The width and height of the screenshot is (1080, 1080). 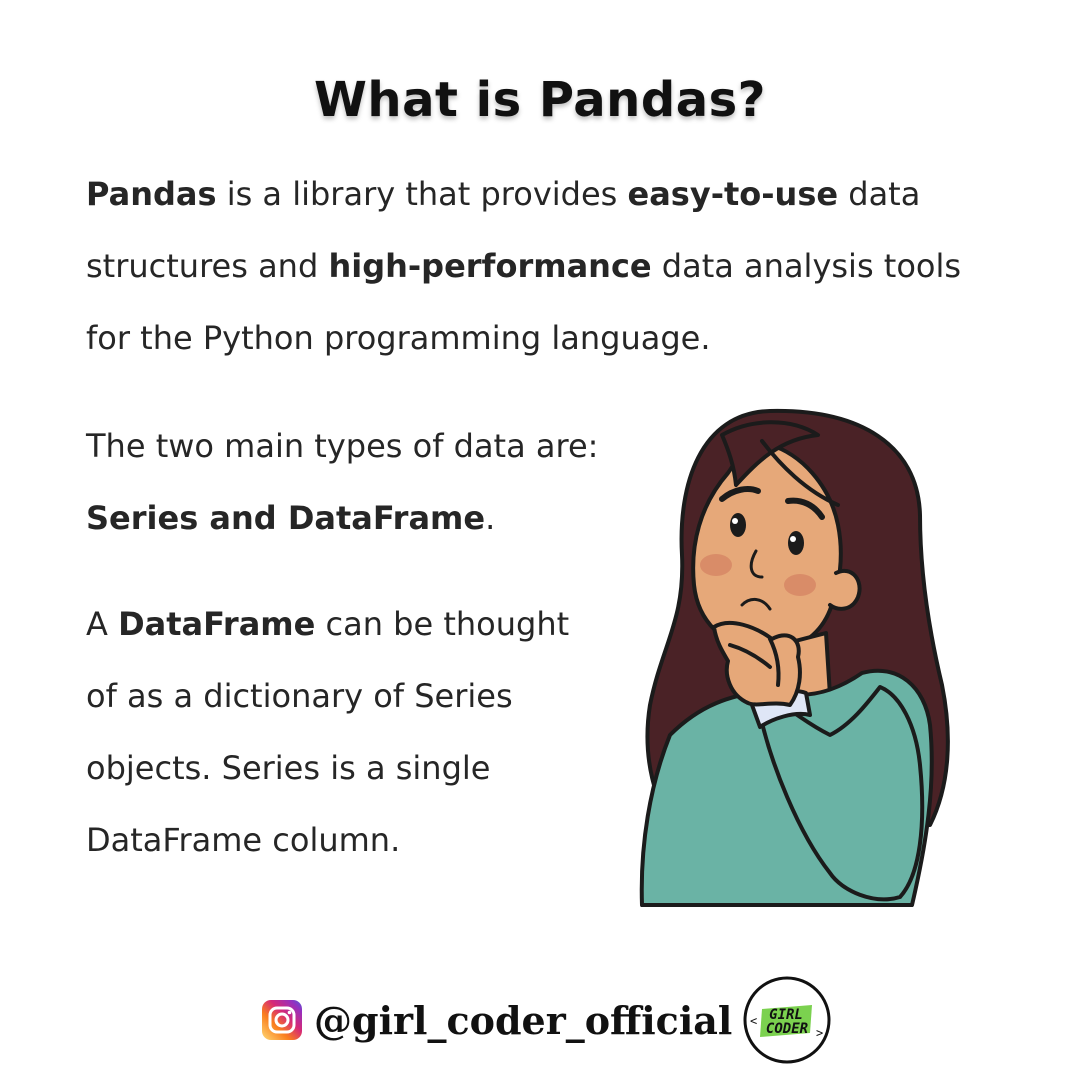 What do you see at coordinates (733, 194) in the screenshot?
I see `intro-term-easy: easy-to-use` at bounding box center [733, 194].